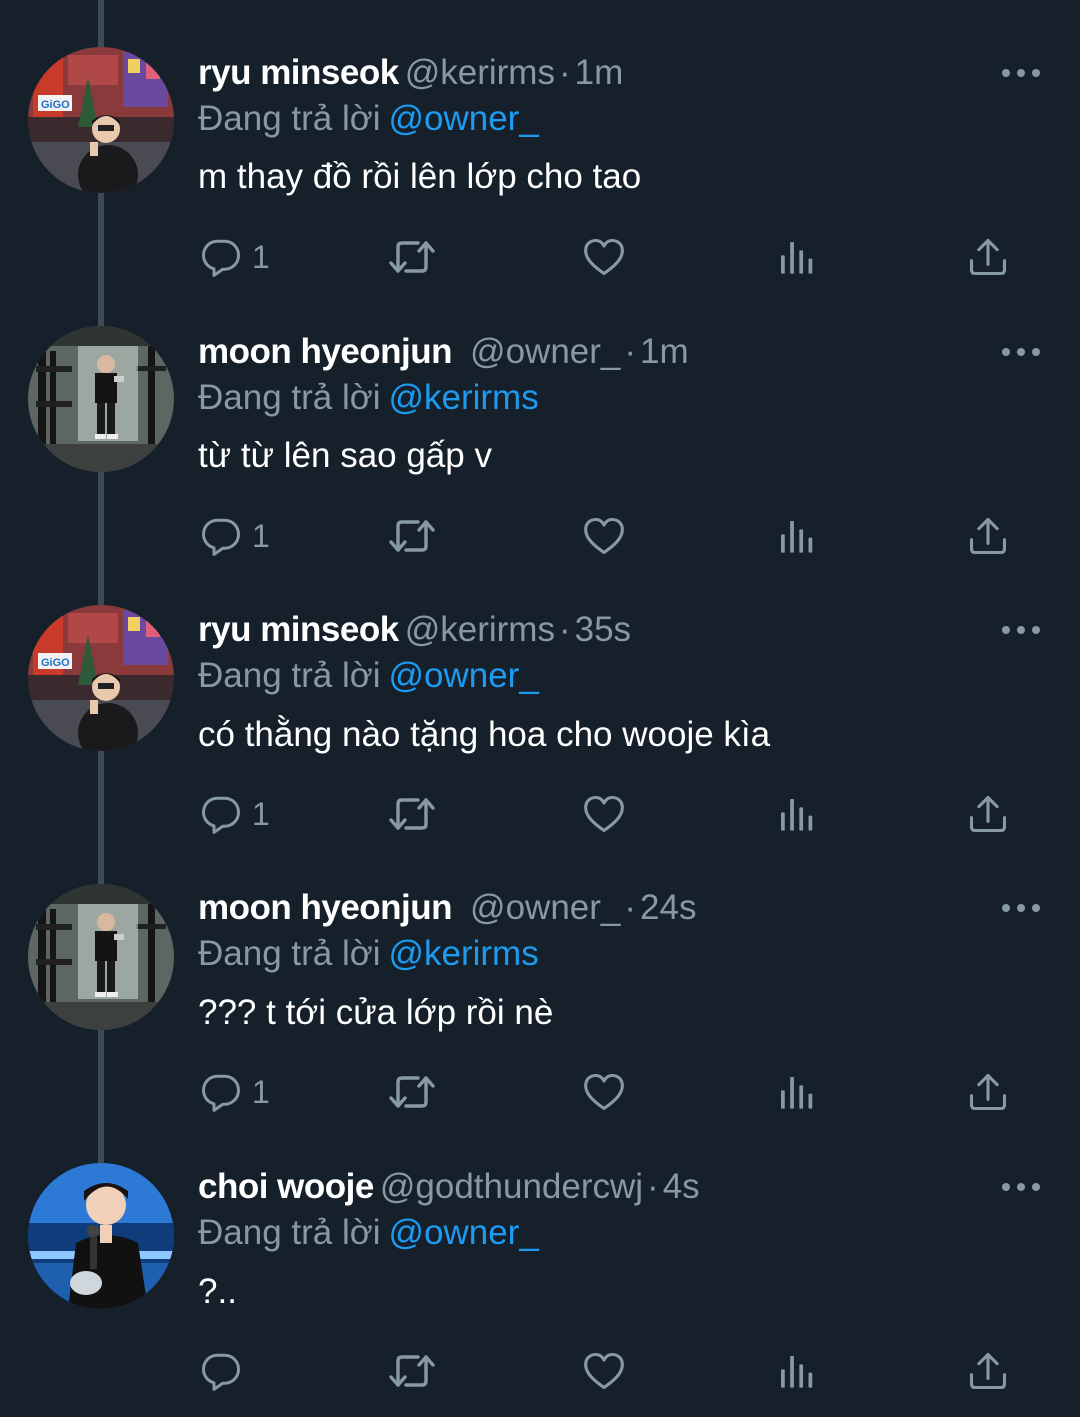  Describe the element at coordinates (668, 907) in the screenshot. I see `timestamp: 24s` at that location.